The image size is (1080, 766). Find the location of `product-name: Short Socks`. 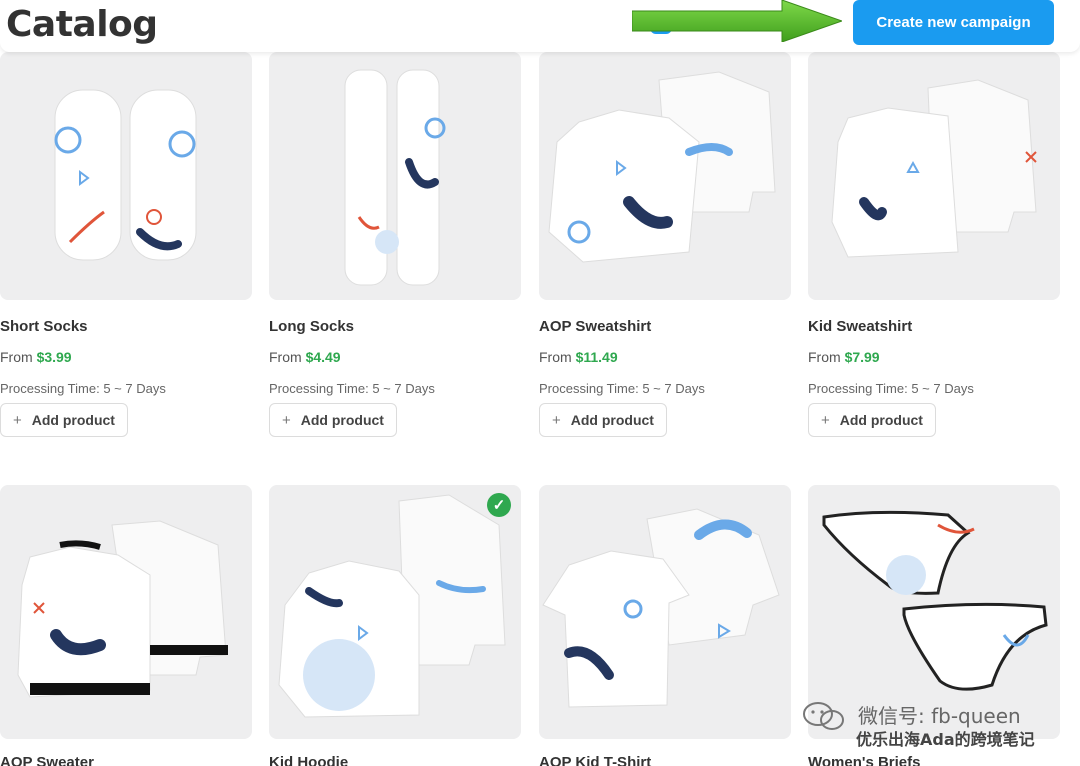

product-name: Short Socks is located at coordinates (44, 326).